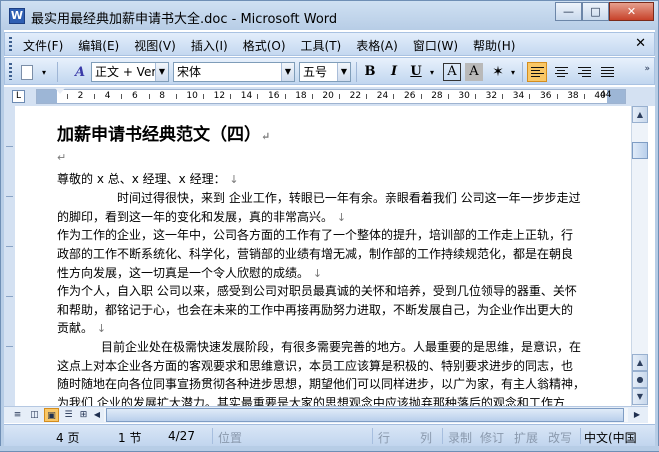 This screenshot has width=659, height=452. Describe the element at coordinates (416, 72) in the screenshot. I see `underline-button: U` at that location.